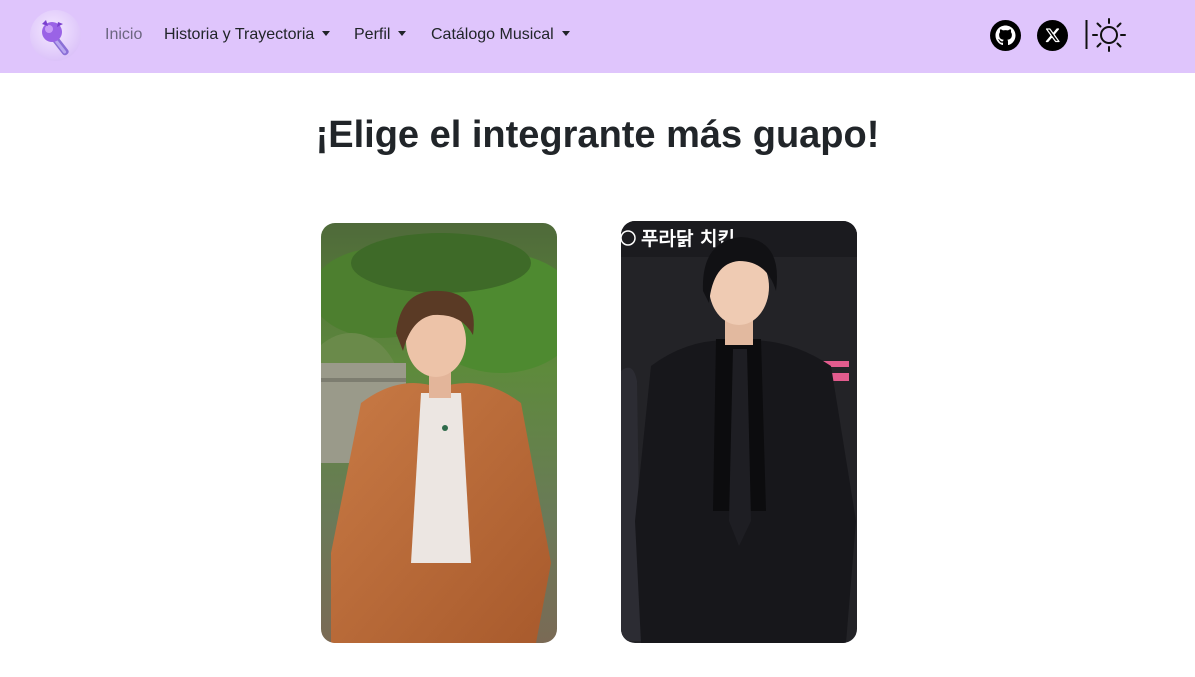  What do you see at coordinates (123, 35) in the screenshot?
I see `nav-inicio: Inicio` at bounding box center [123, 35].